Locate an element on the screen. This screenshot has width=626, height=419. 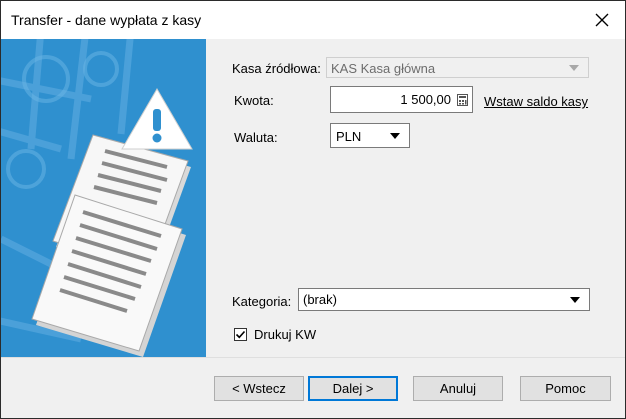
category-label: Kategoria: is located at coordinates (262, 301).